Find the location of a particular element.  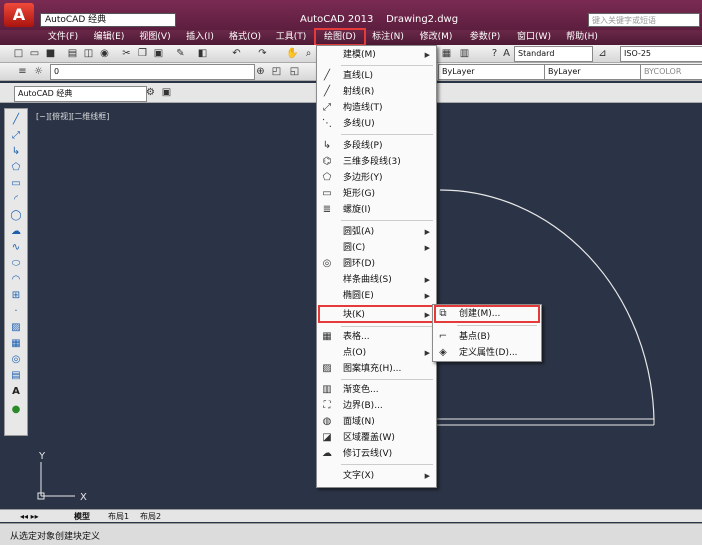

menu-edit: 编辑(E) is located at coordinates (109, 37).